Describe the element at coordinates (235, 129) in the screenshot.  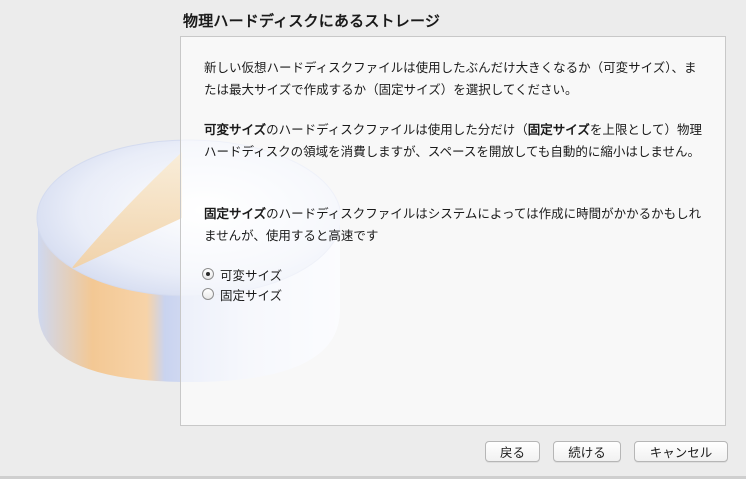
I see `dynamic-size-term: 可変サイズ` at that location.